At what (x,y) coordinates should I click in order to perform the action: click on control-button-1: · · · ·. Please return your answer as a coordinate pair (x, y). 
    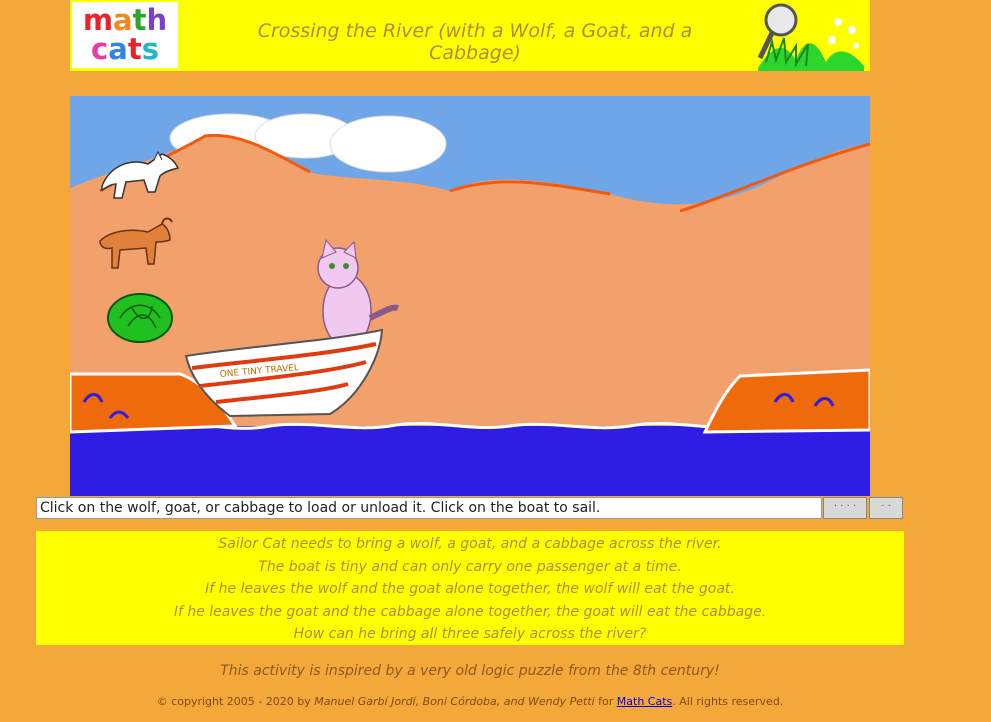
    Looking at the image, I should click on (845, 508).